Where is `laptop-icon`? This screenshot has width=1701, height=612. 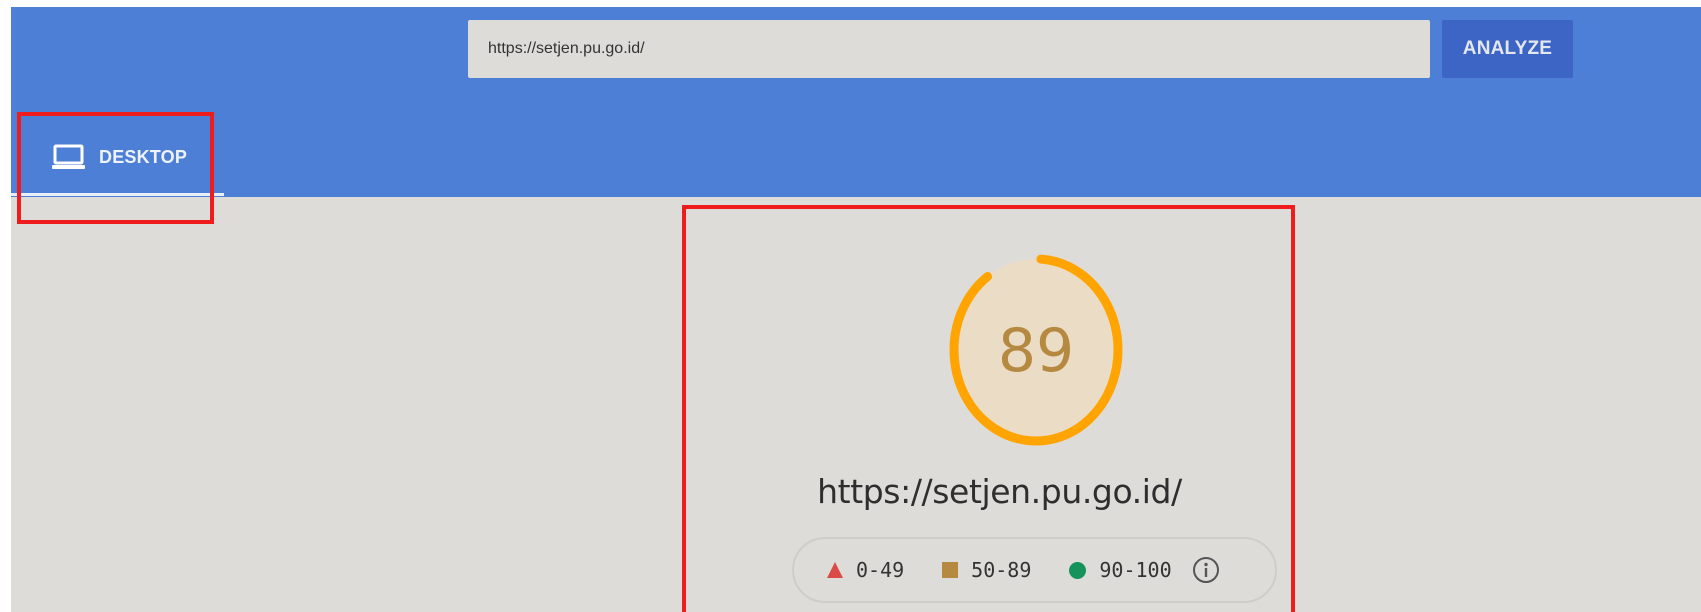 laptop-icon is located at coordinates (68, 157).